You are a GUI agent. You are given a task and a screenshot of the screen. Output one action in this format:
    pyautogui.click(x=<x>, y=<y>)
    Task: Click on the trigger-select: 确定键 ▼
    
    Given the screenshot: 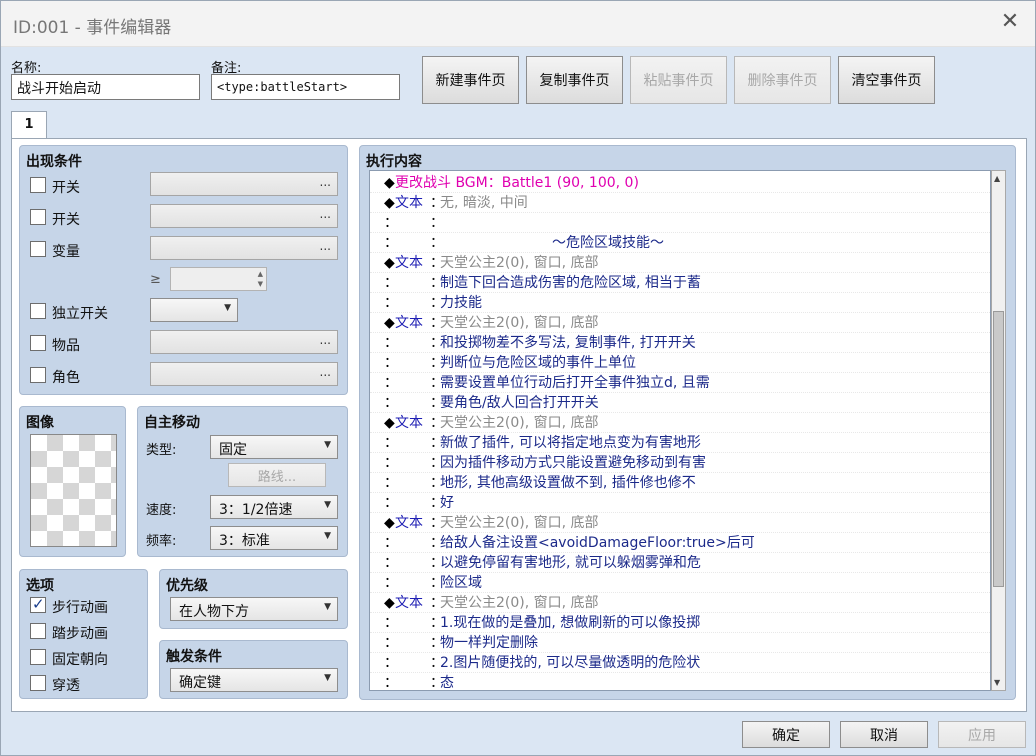 What is the action you would take?
    pyautogui.click(x=254, y=680)
    